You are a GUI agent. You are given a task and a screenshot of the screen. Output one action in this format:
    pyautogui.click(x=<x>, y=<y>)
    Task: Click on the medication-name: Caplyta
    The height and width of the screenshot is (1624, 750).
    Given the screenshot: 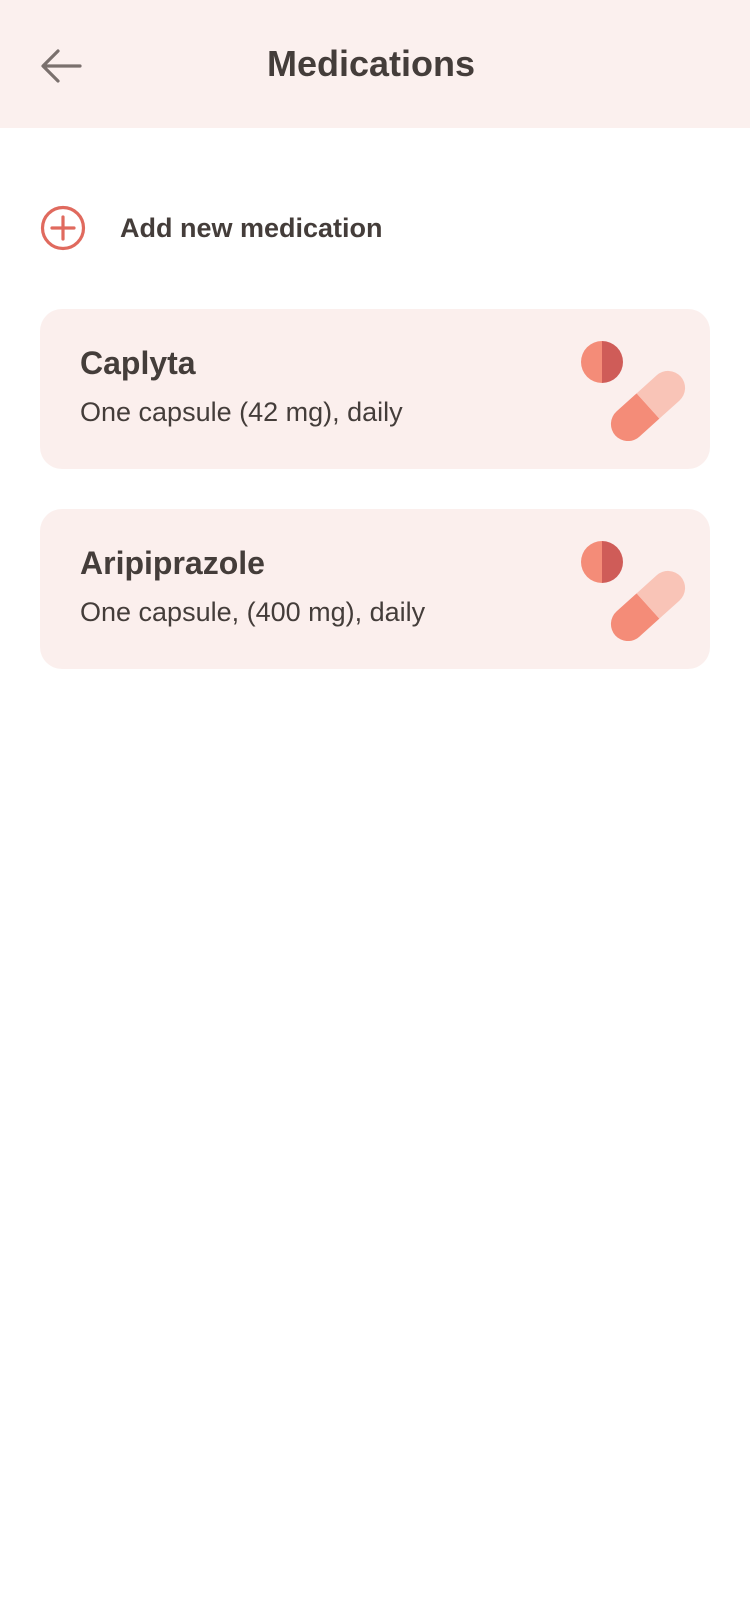 What is the action you would take?
    pyautogui.click(x=138, y=363)
    